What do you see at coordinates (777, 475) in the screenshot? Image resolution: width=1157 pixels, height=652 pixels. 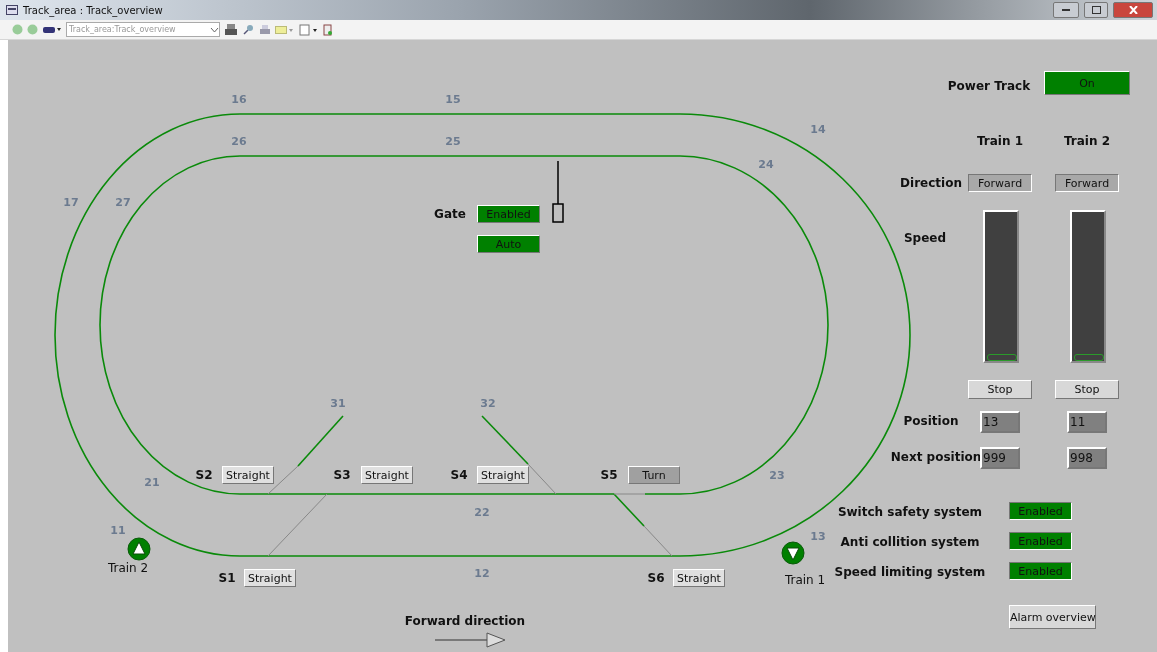 I see `track-number: 23` at bounding box center [777, 475].